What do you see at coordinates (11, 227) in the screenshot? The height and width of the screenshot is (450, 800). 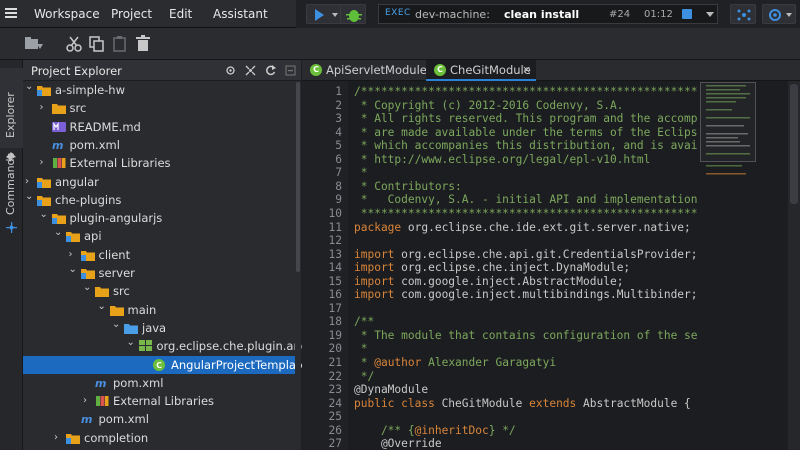 I see `commands-icon` at bounding box center [11, 227].